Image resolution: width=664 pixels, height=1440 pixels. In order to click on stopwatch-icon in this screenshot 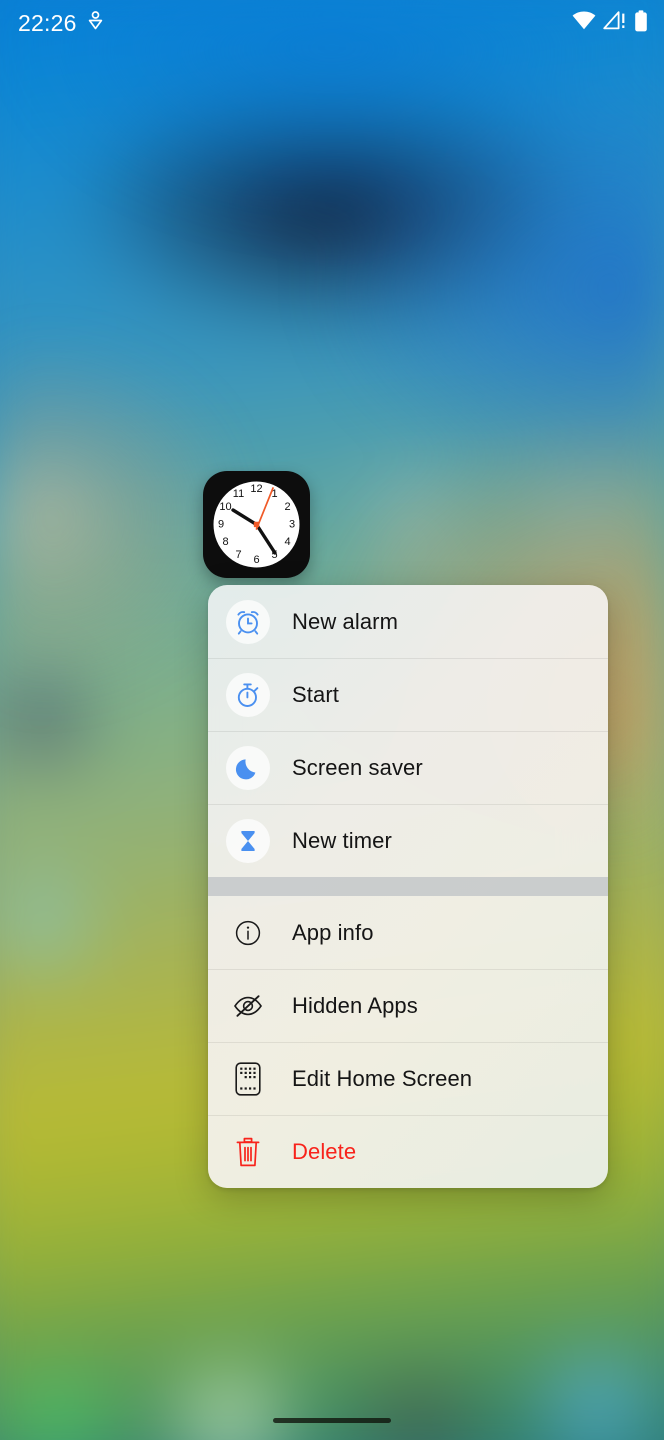, I will do `click(248, 694)`.